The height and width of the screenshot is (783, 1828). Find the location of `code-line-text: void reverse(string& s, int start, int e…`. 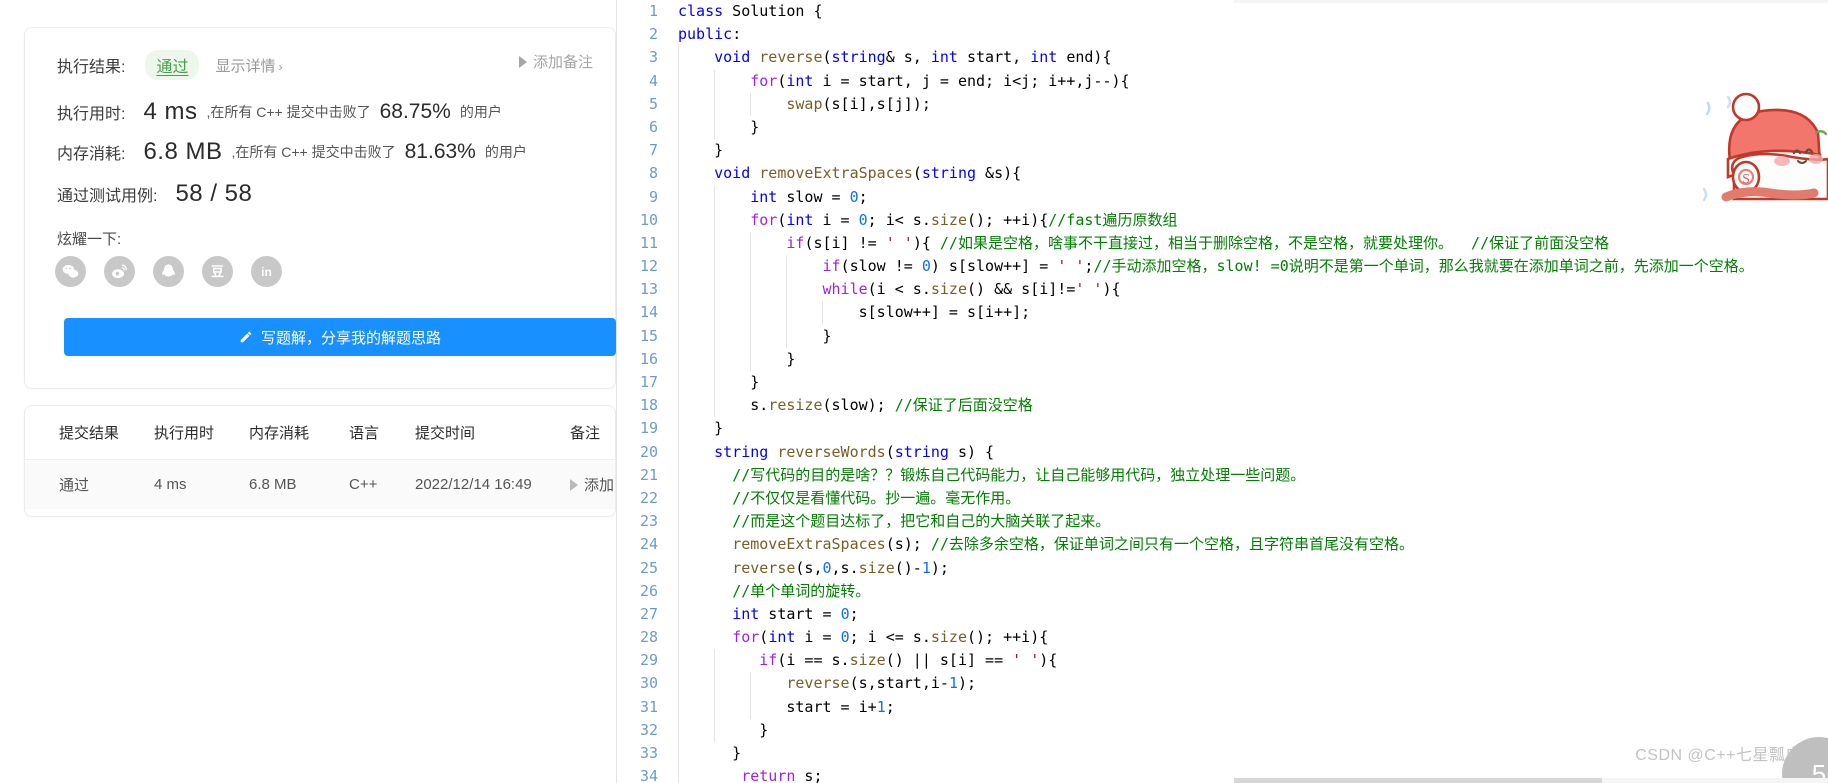

code-line-text: void reverse(string& s, int start, int e… is located at coordinates (1248, 58).